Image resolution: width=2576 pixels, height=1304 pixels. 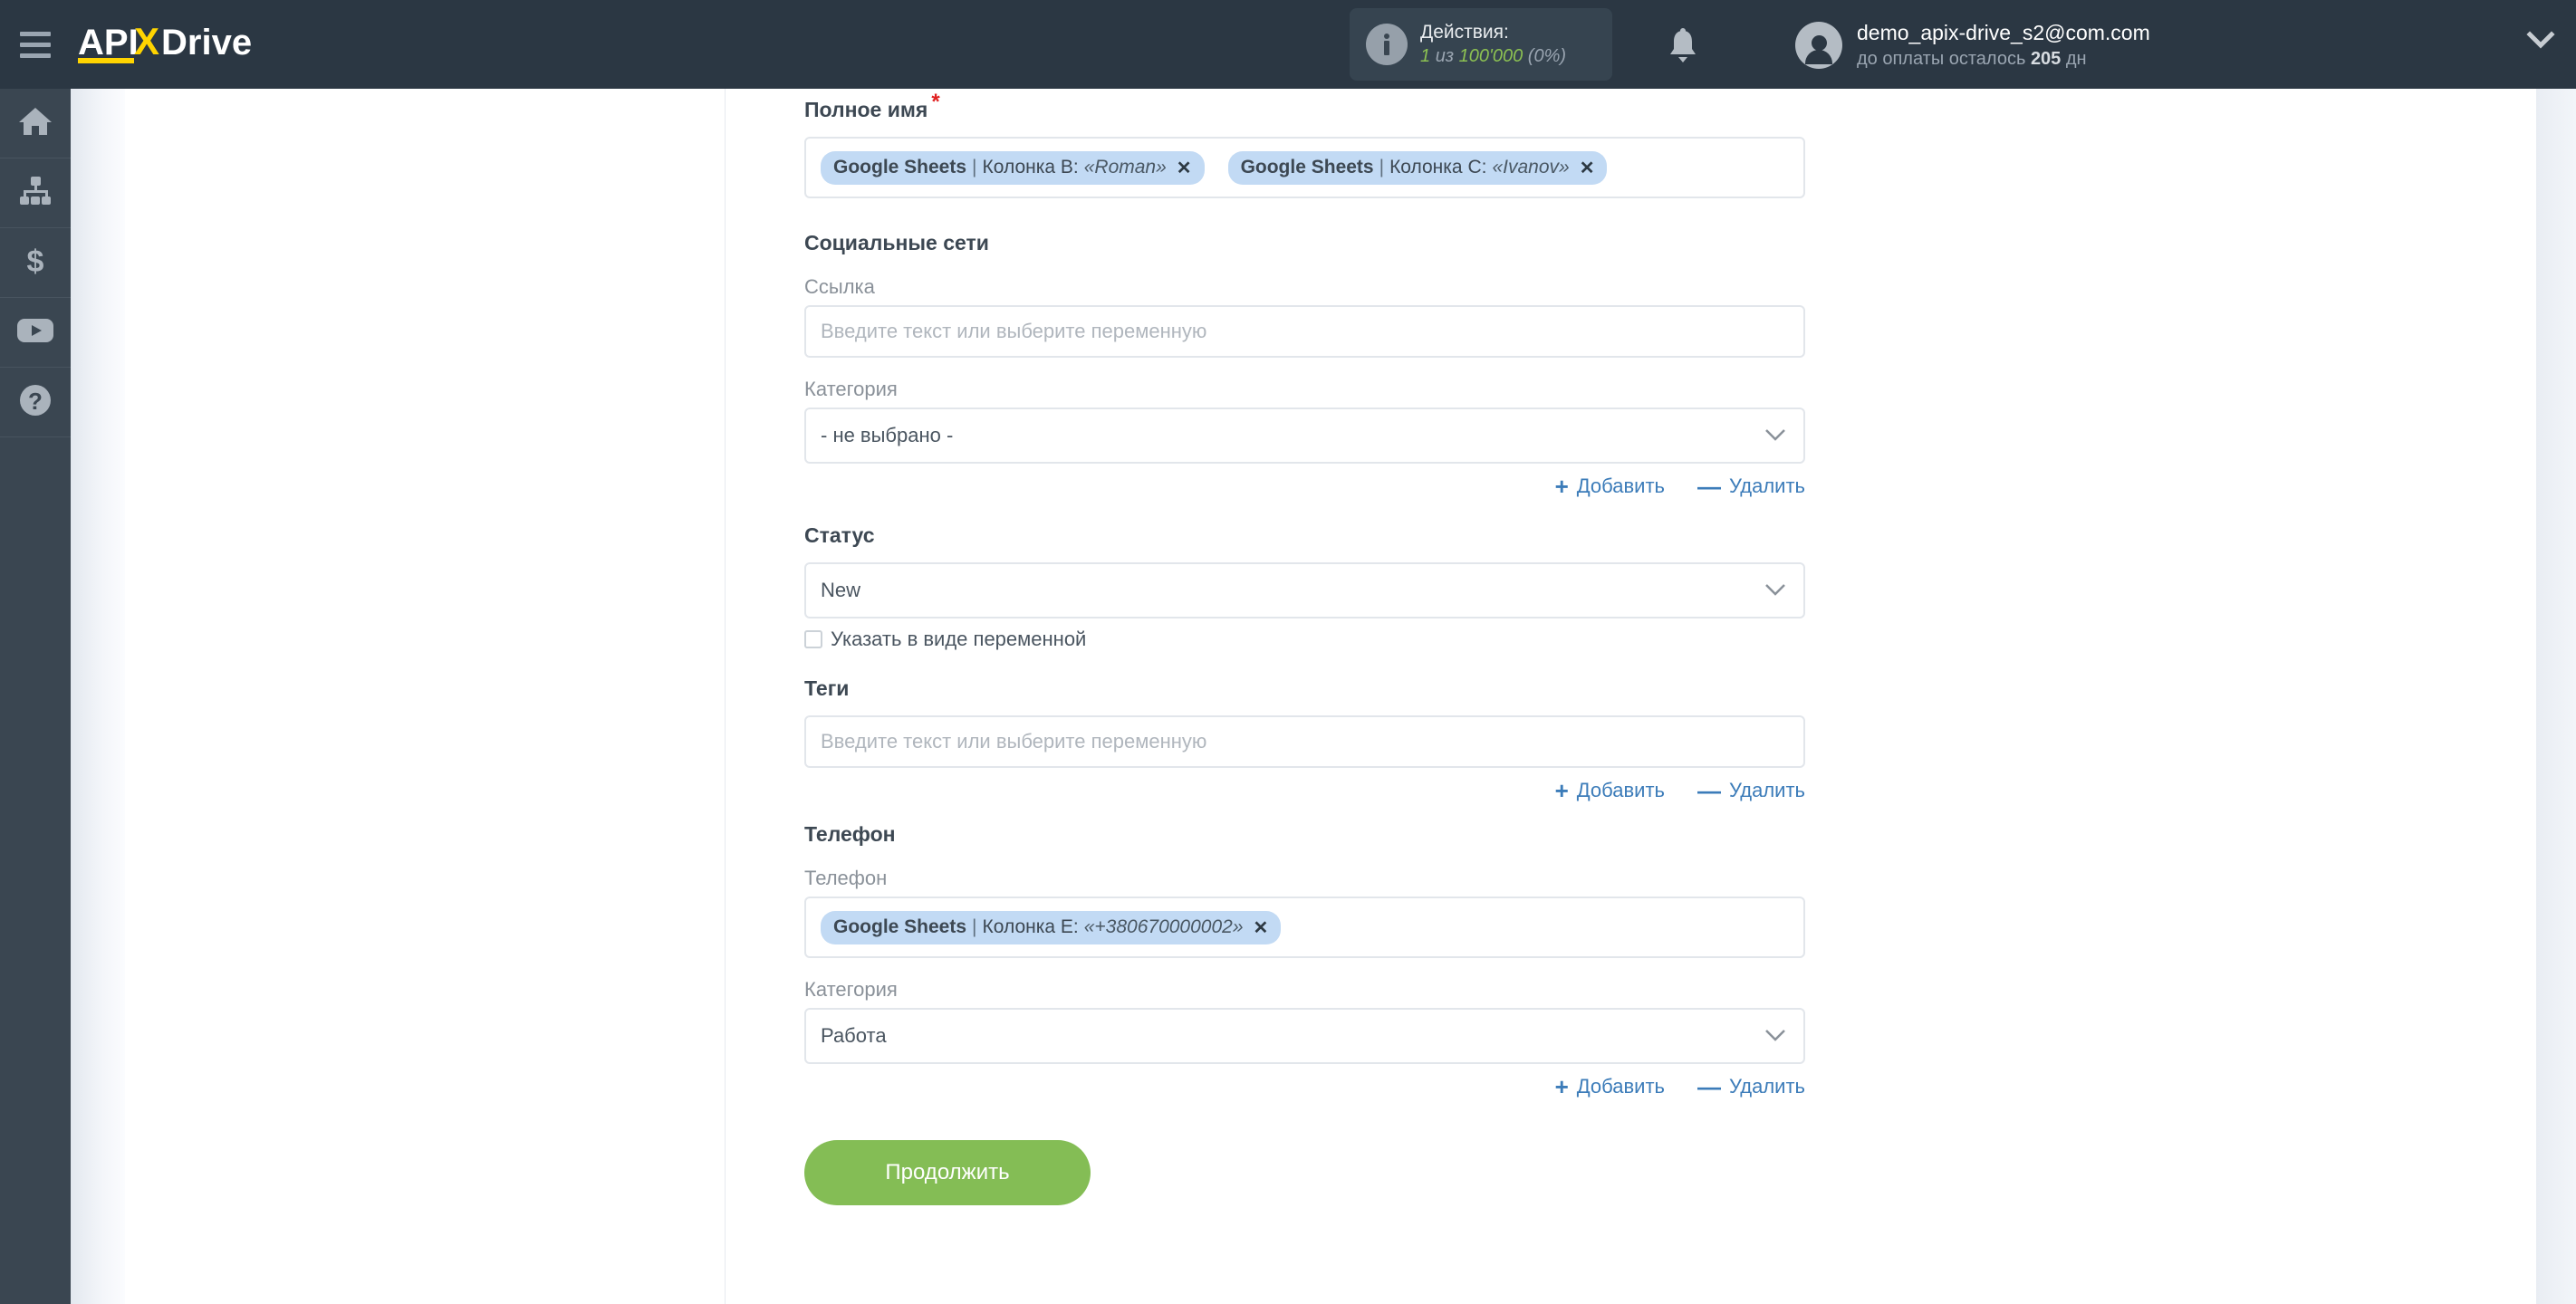 I want to click on status-value: New, so click(x=841, y=590).